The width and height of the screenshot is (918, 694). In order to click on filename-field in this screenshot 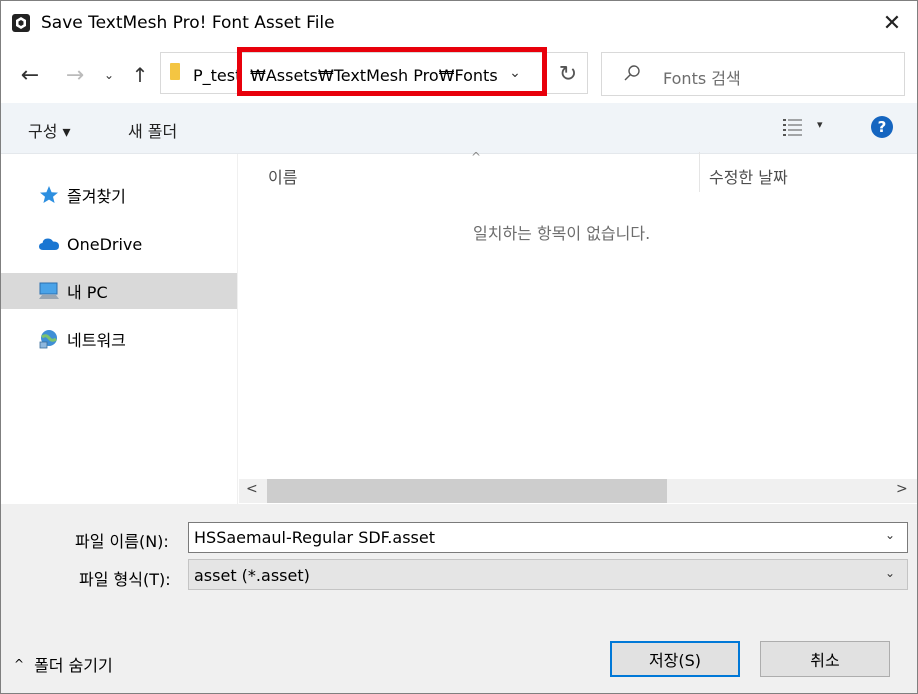, I will do `click(548, 537)`.